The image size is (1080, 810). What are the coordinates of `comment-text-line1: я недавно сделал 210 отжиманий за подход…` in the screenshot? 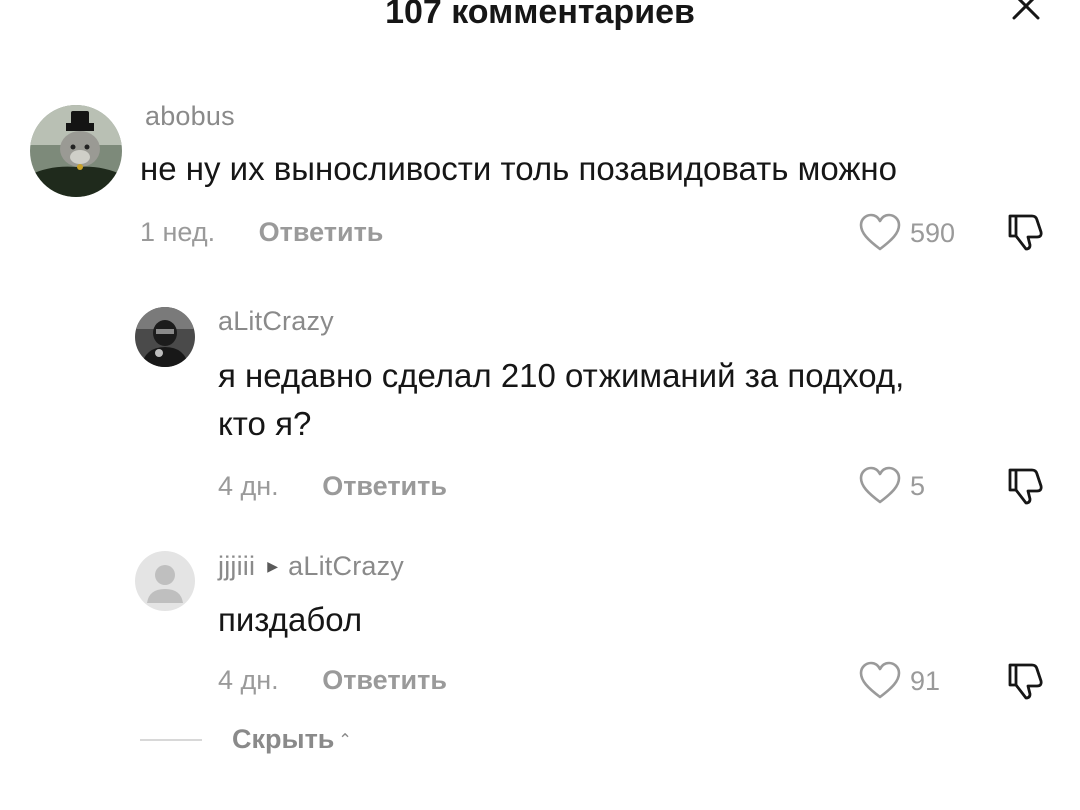 It's located at (561, 375).